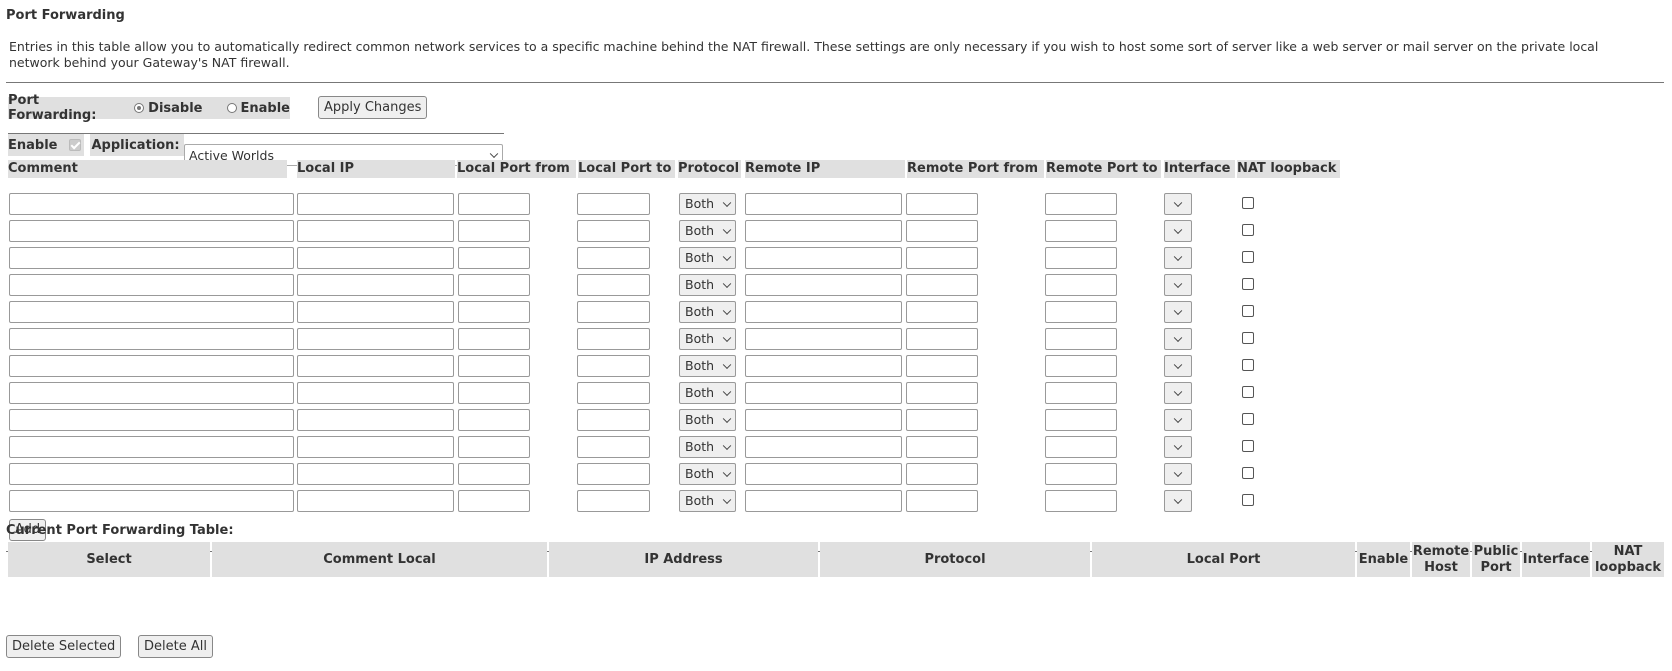 This screenshot has height=671, width=1672. What do you see at coordinates (168, 108) in the screenshot?
I see `disable-option: Disable` at bounding box center [168, 108].